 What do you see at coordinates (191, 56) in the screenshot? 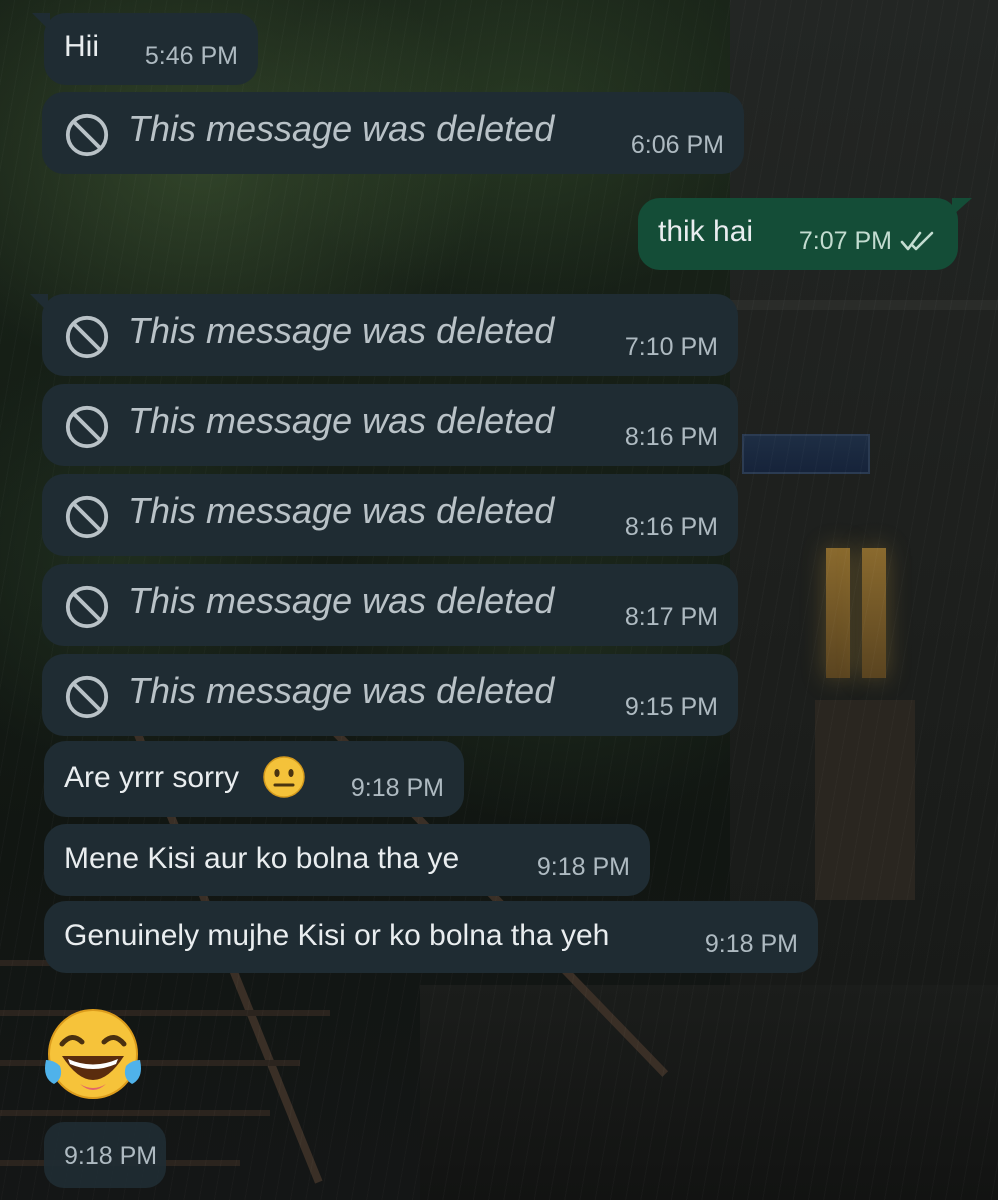
I see `message-time: 5:46 PM` at bounding box center [191, 56].